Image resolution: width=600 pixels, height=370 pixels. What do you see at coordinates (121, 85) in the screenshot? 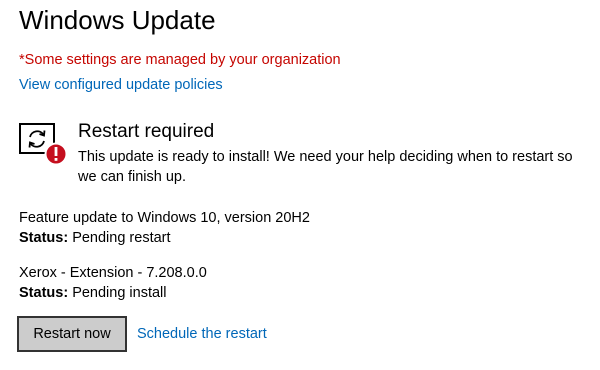
I see `view-update-policies-link: View configured update policies` at bounding box center [121, 85].